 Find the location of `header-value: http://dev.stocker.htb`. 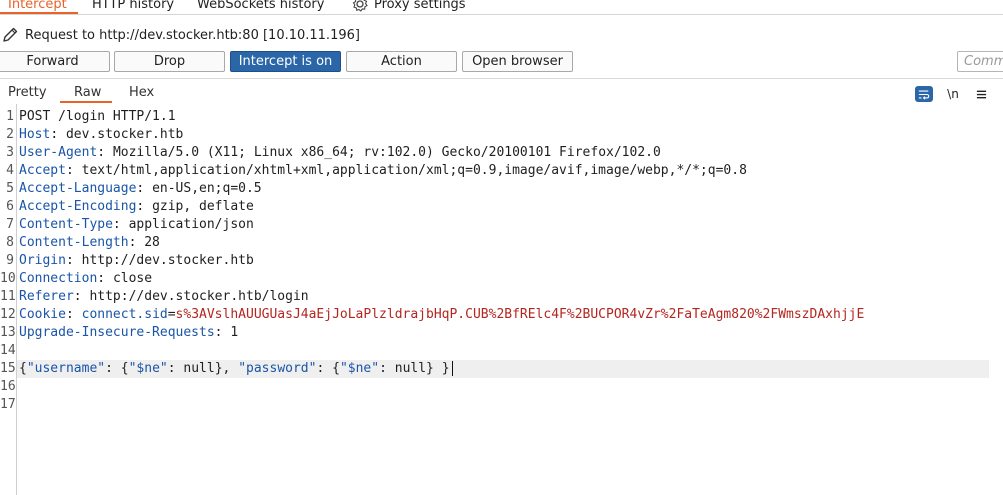

header-value: http://dev.stocker.htb is located at coordinates (167, 260).